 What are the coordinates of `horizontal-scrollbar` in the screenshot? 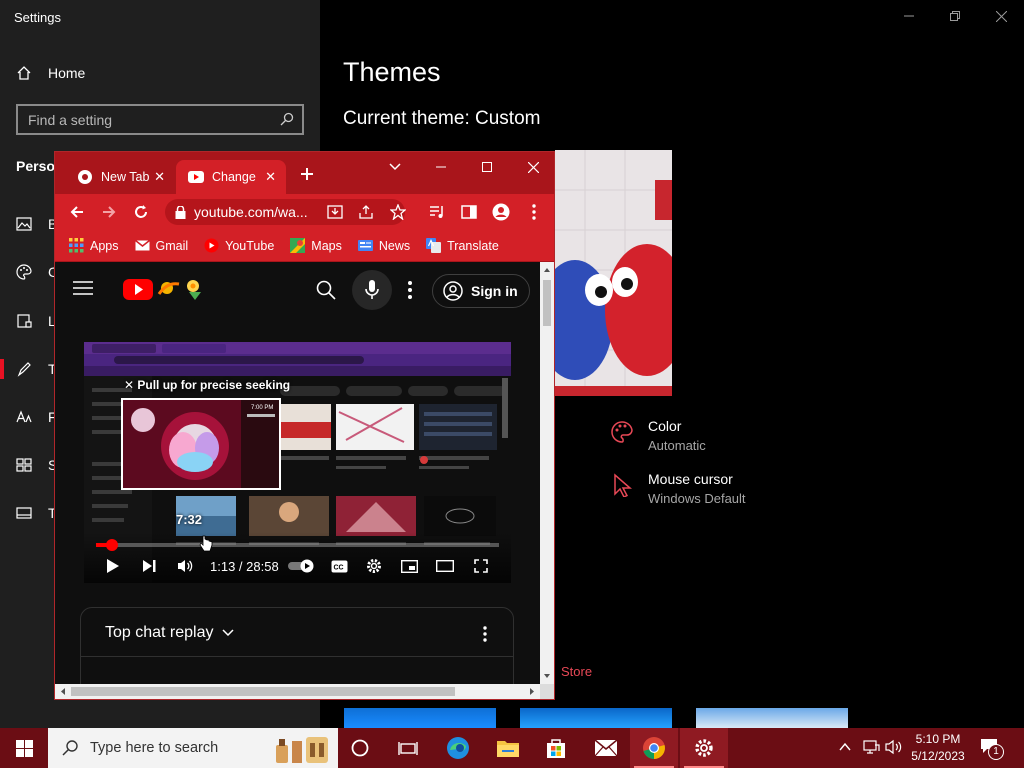 It's located at (297, 691).